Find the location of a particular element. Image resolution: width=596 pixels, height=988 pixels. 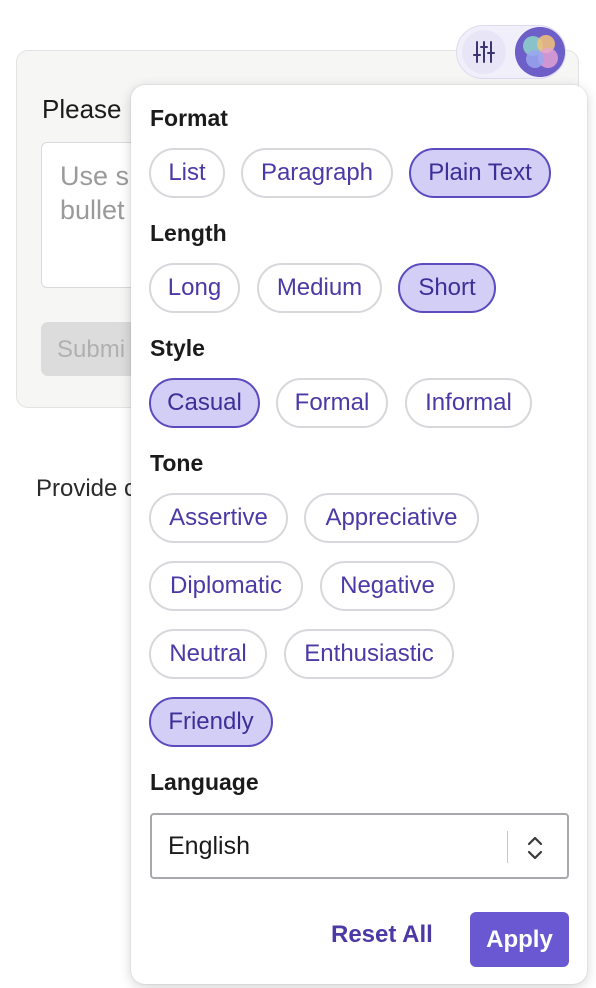

reset-all-button: Reset All is located at coordinates (382, 935).